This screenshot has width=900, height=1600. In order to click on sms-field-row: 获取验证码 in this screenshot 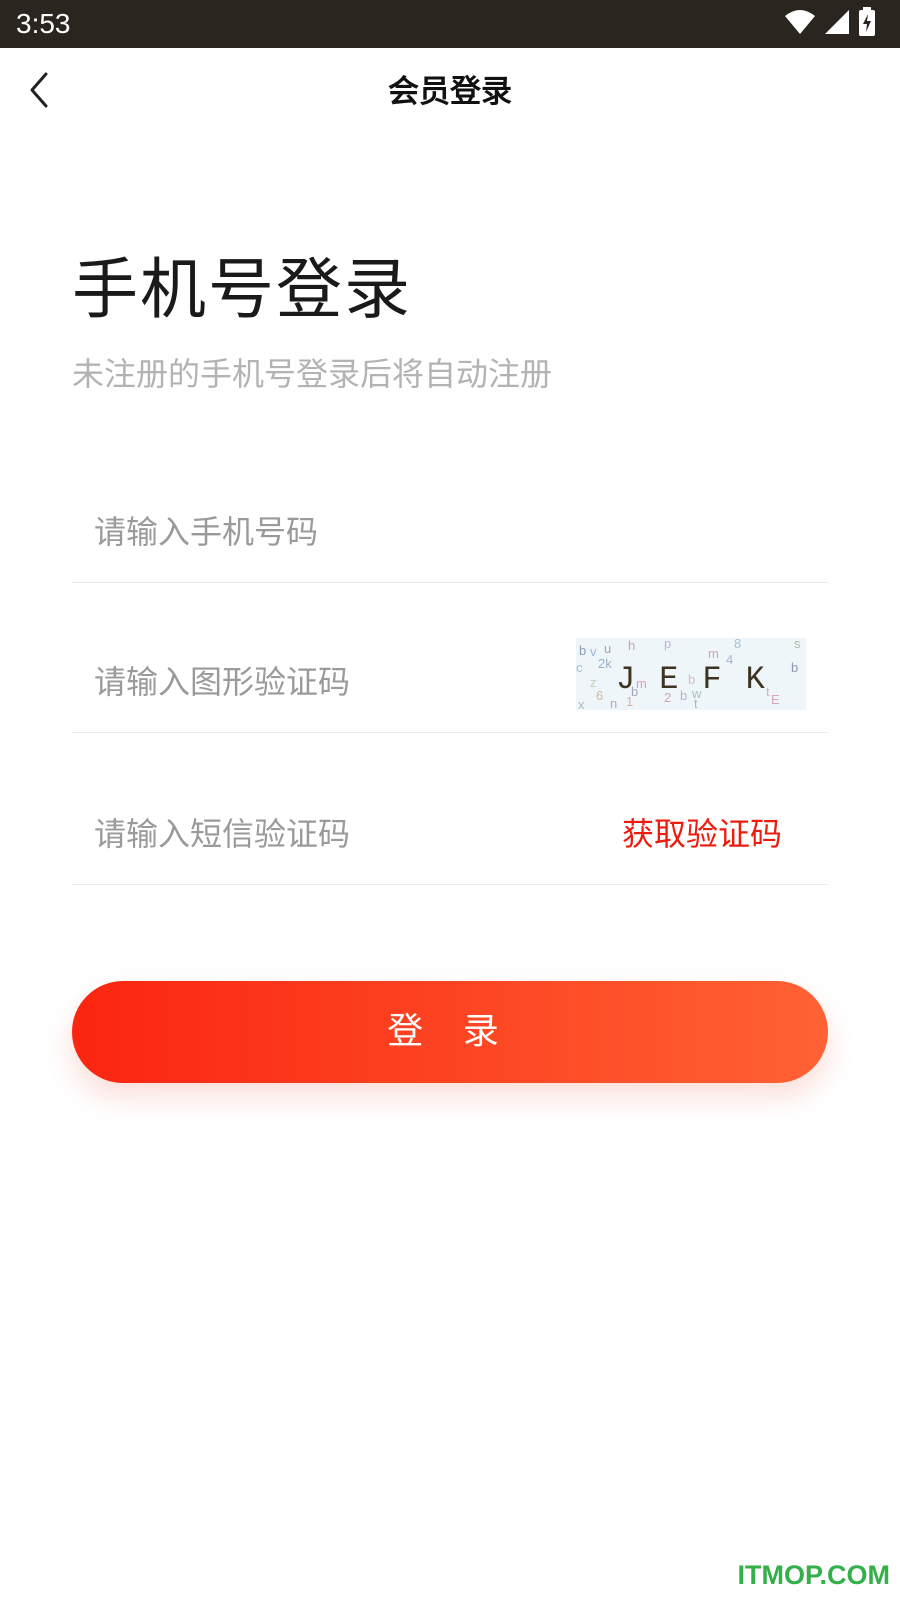, I will do `click(450, 834)`.